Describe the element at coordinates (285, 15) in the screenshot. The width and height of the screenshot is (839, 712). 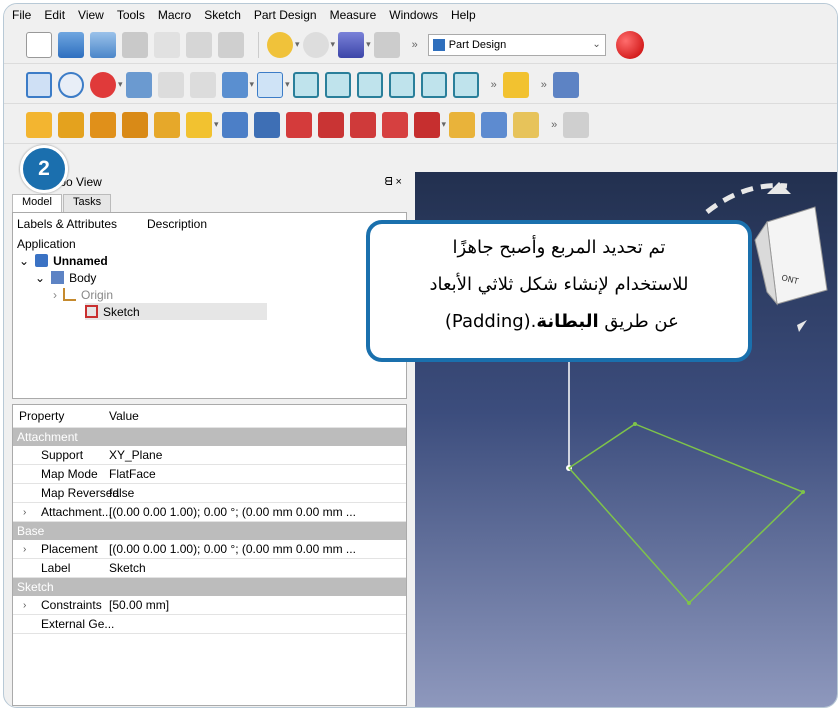
I see `menu-part-design: Part Design` at that location.